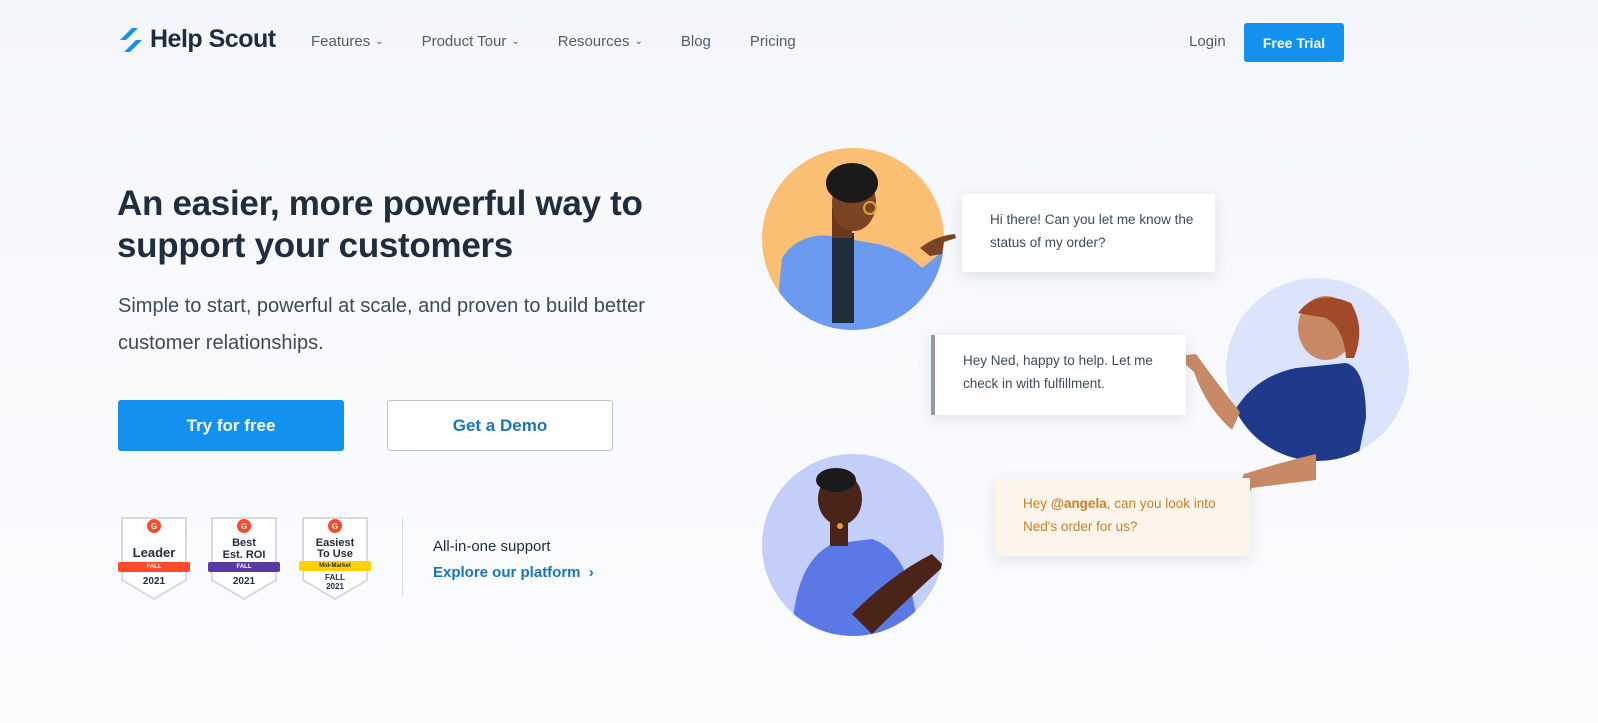  I want to click on nav-blog: Blog, so click(696, 41).